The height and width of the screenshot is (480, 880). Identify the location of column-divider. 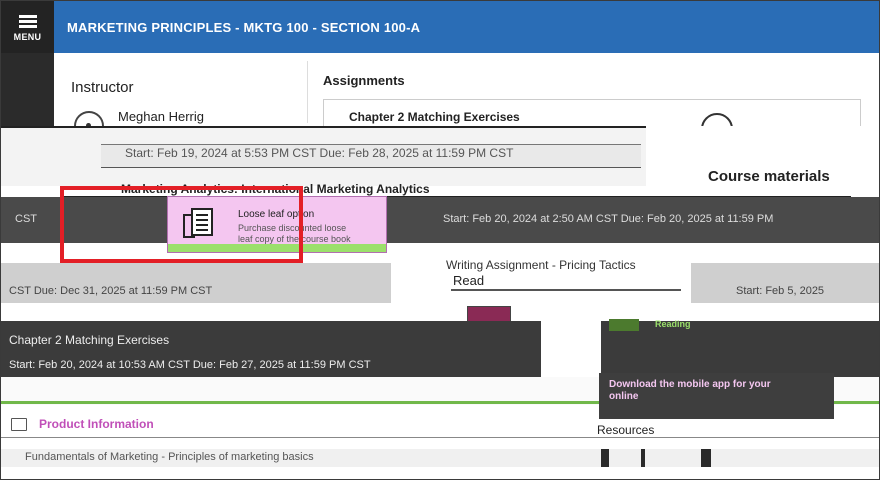
(307, 92).